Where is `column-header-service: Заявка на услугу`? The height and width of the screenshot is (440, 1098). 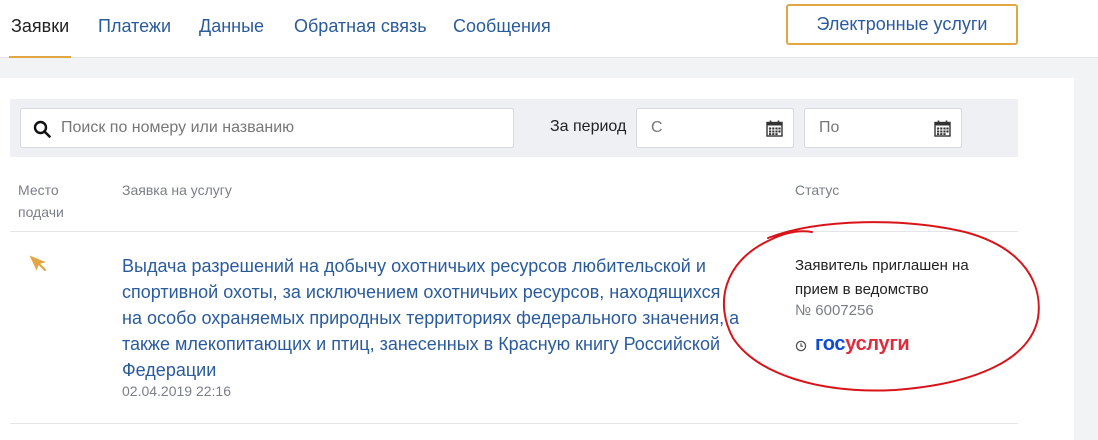
column-header-service: Заявка на услугу is located at coordinates (177, 190).